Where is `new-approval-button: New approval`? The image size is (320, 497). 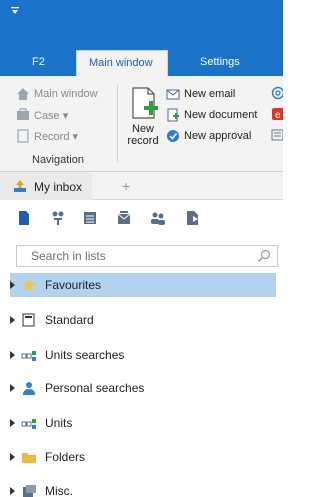 new-approval-button: New approval is located at coordinates (208, 136).